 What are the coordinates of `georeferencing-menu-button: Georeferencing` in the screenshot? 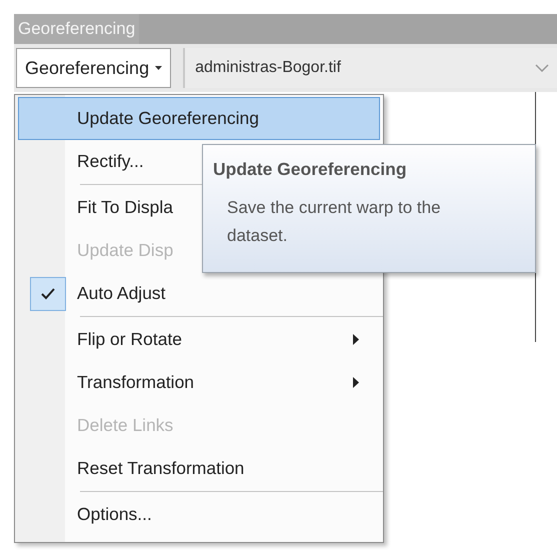 It's located at (94, 68).